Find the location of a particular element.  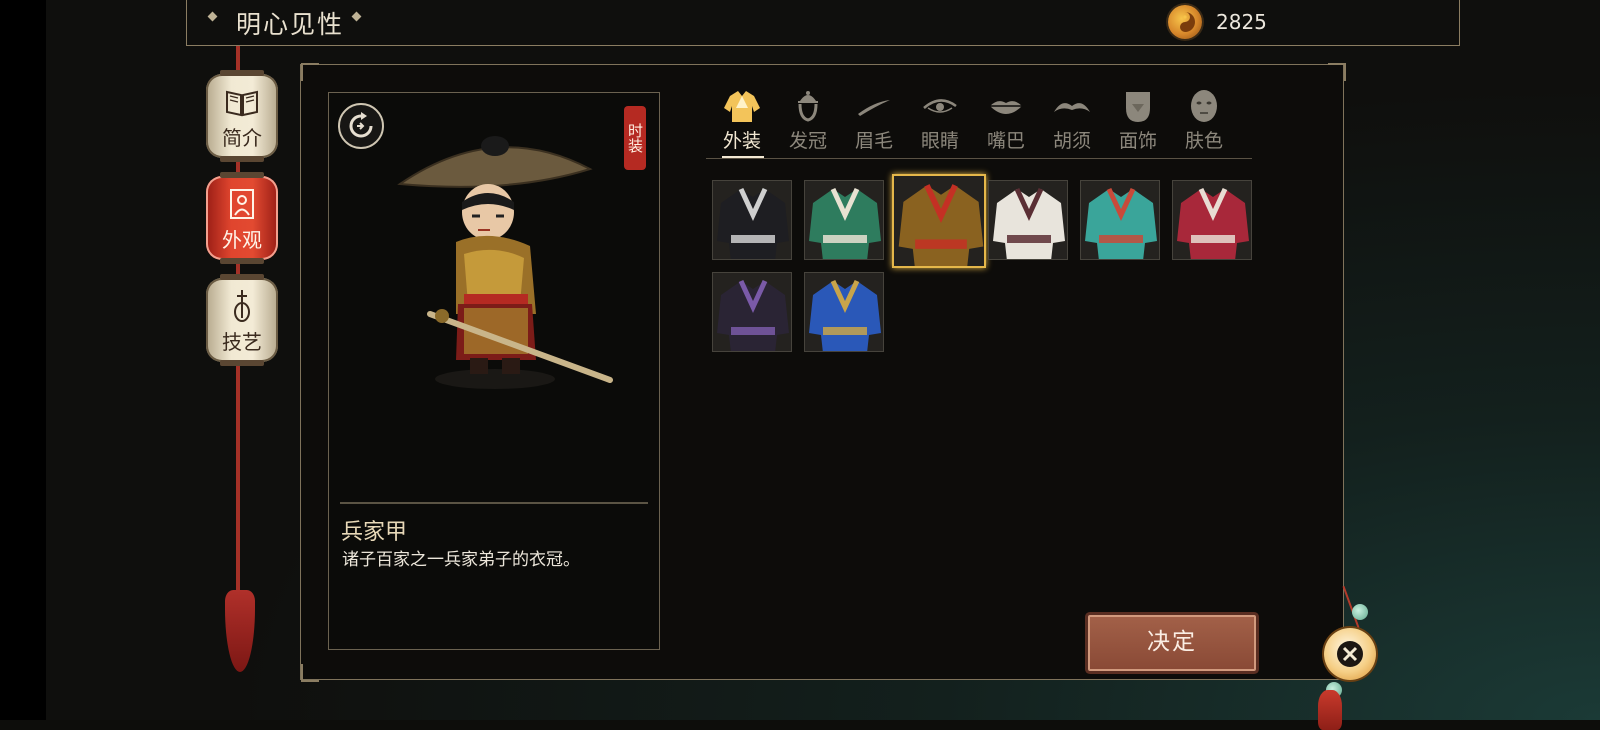

outfit-slot-teal-robe is located at coordinates (1120, 220).